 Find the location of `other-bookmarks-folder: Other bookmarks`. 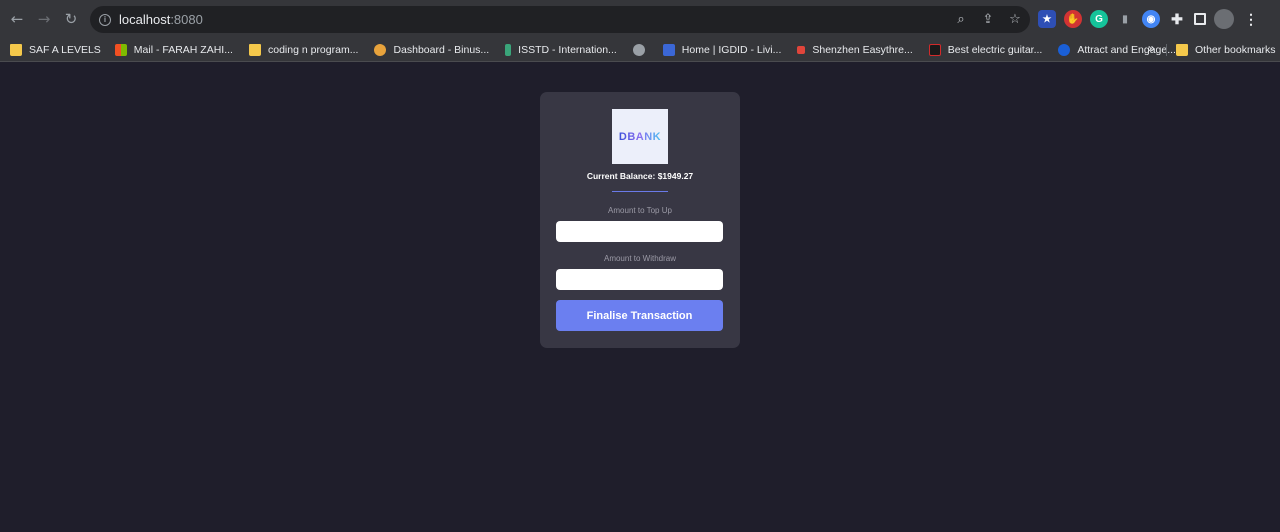

other-bookmarks-folder: Other bookmarks is located at coordinates (1226, 50).